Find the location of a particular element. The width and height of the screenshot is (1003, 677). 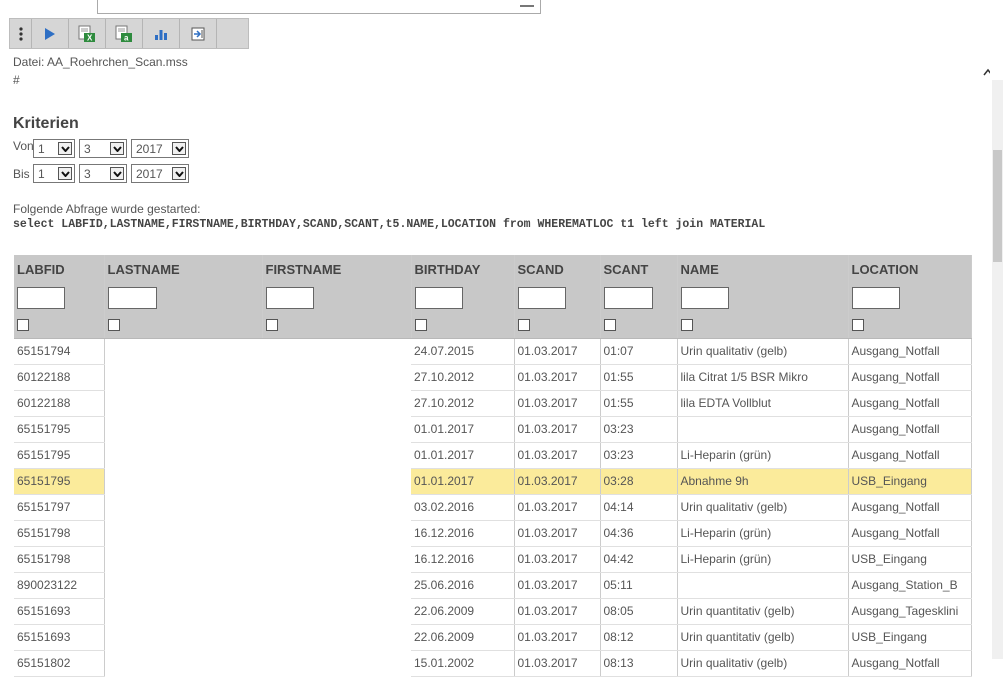

column-checkbox-labfid is located at coordinates (23, 324).